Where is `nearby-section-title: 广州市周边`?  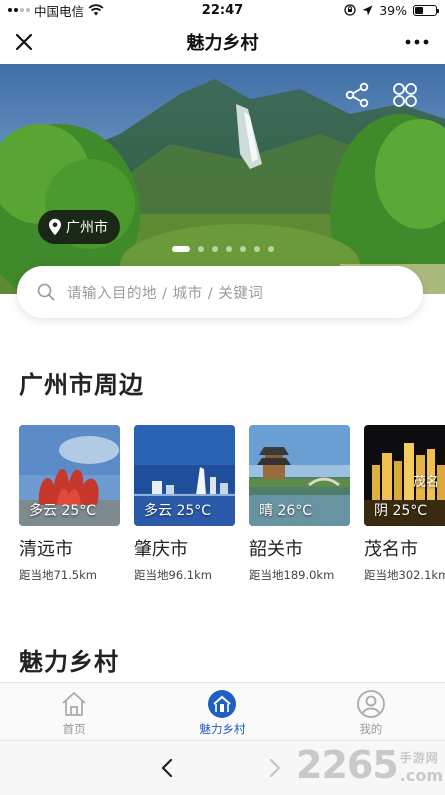 nearby-section-title: 广州市周边 is located at coordinates (81, 385).